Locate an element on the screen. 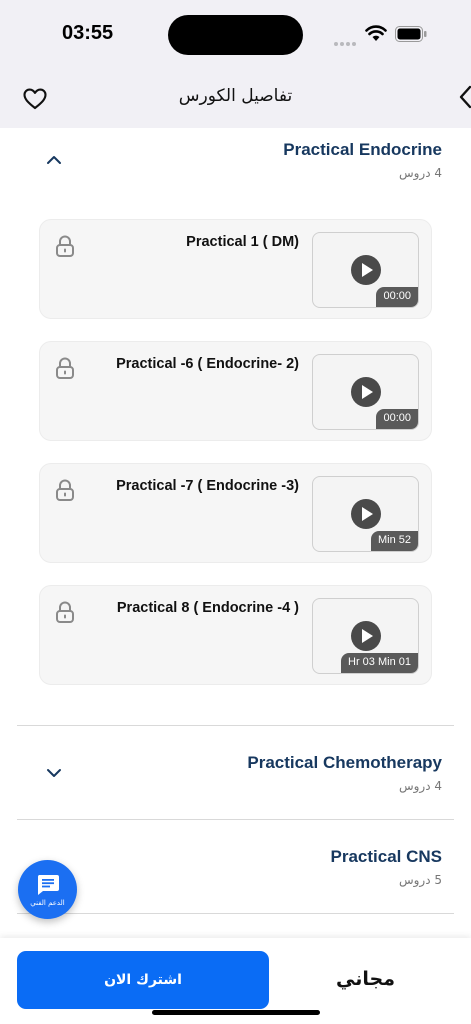 This screenshot has height=1024, width=471. section-header-practical-endocrine: Practical Endocrine 4 دروس is located at coordinates (235, 170).